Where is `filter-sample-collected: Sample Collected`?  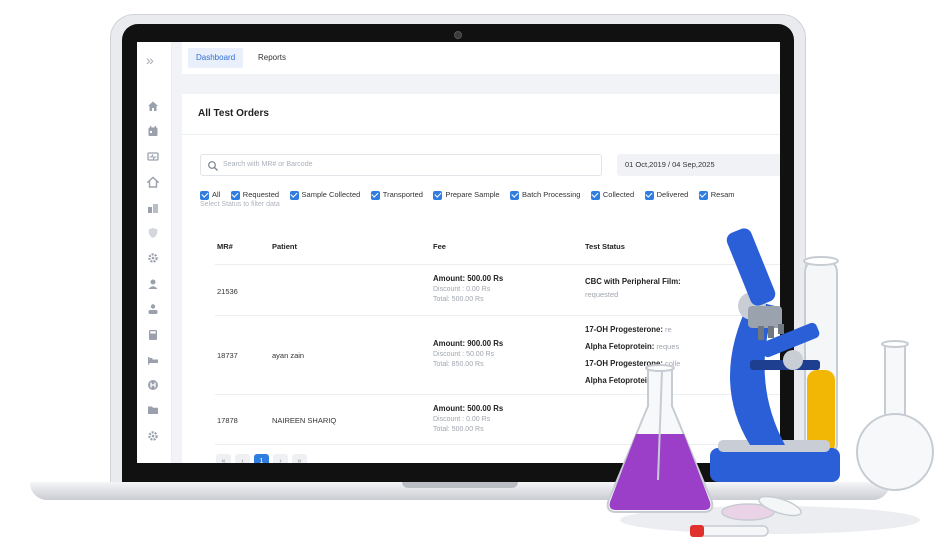 filter-sample-collected: Sample Collected is located at coordinates (324, 195).